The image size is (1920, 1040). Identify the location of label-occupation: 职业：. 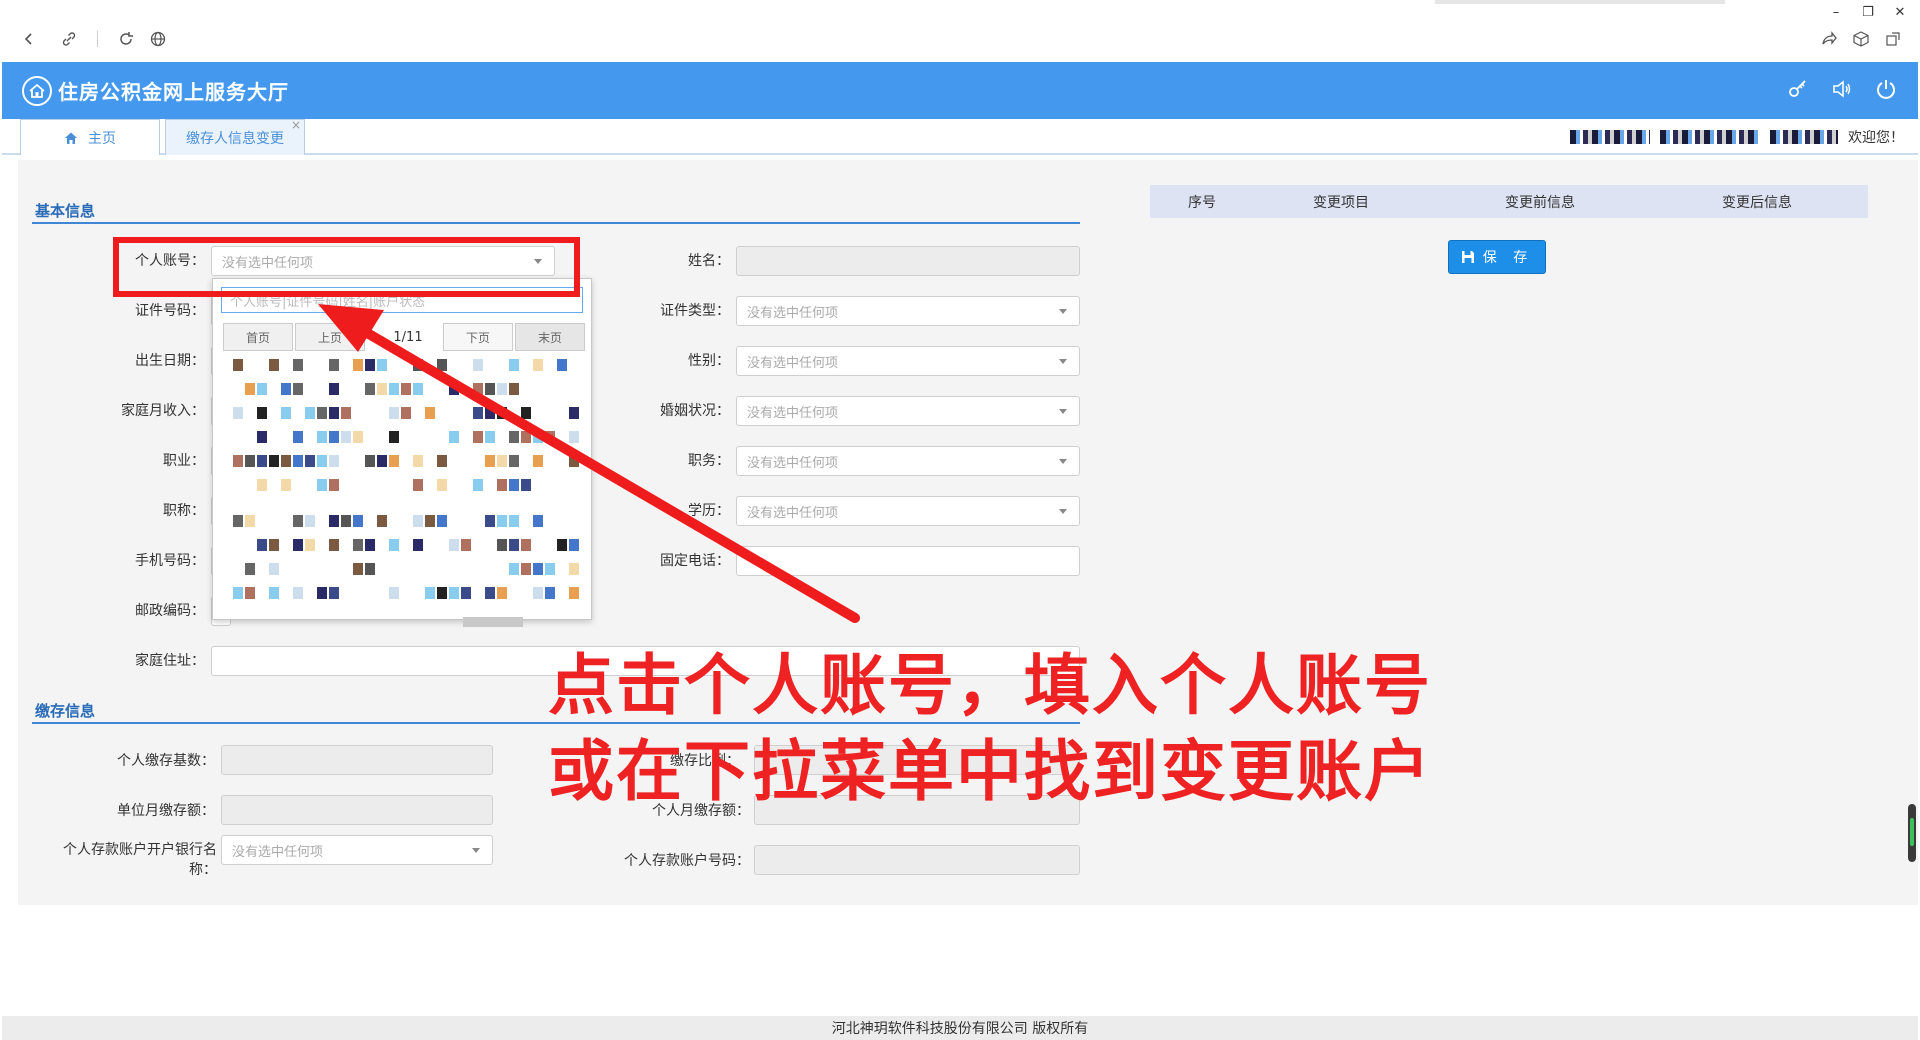
(184, 461).